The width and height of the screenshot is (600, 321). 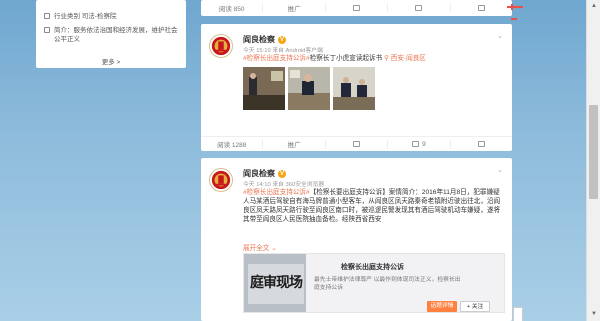 I want to click on comment-button: 9, so click(x=418, y=144).